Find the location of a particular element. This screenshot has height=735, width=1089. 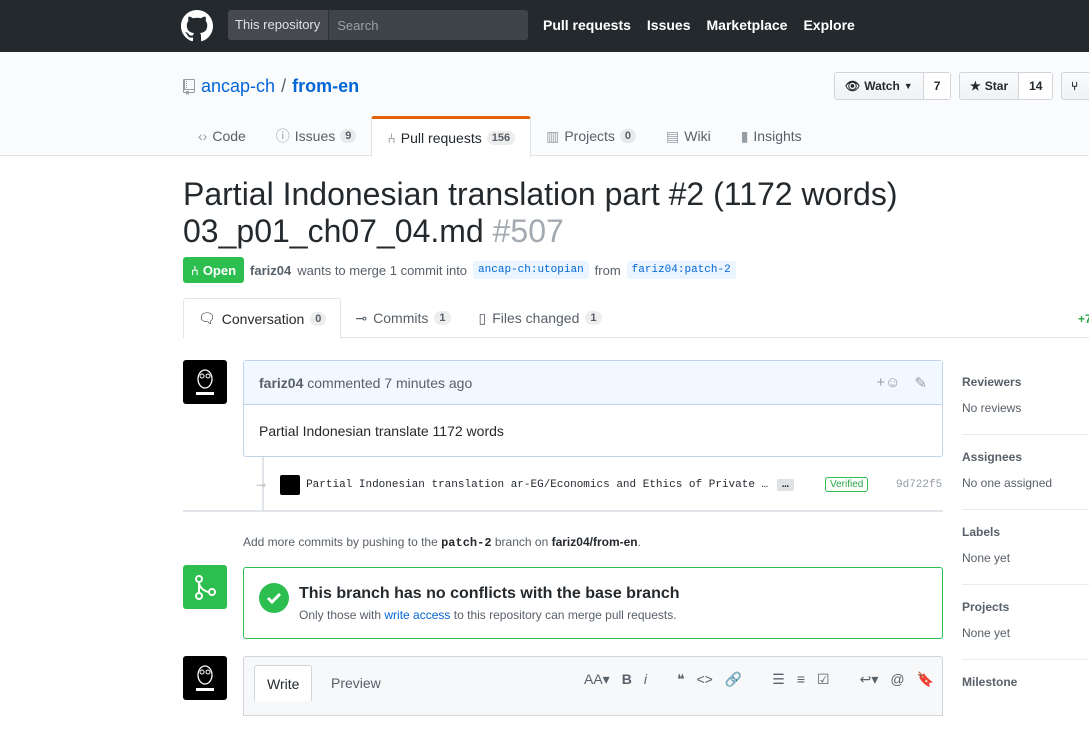

commit-author-avatar is located at coordinates (290, 485).